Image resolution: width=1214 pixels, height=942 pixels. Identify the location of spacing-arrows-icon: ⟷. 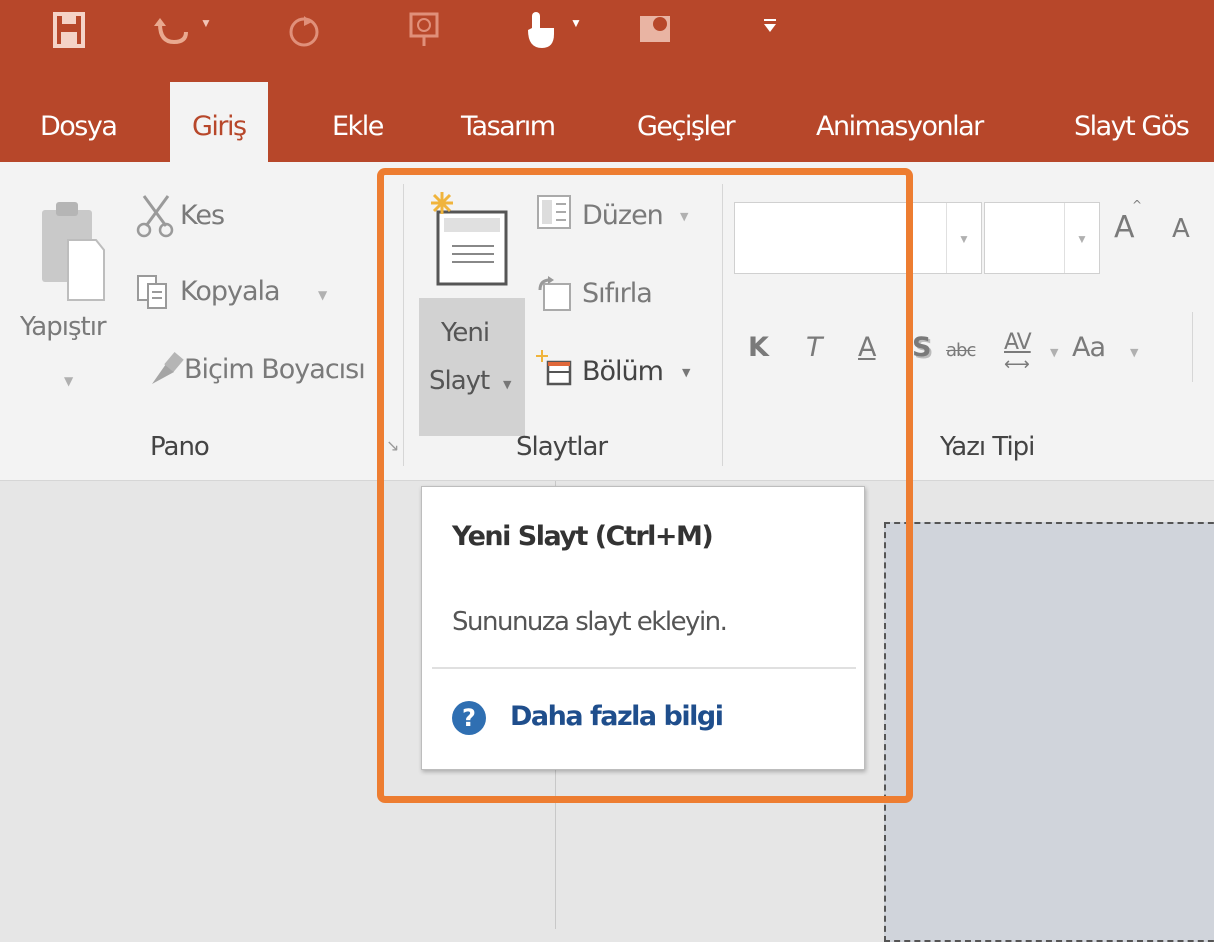
(1017, 364).